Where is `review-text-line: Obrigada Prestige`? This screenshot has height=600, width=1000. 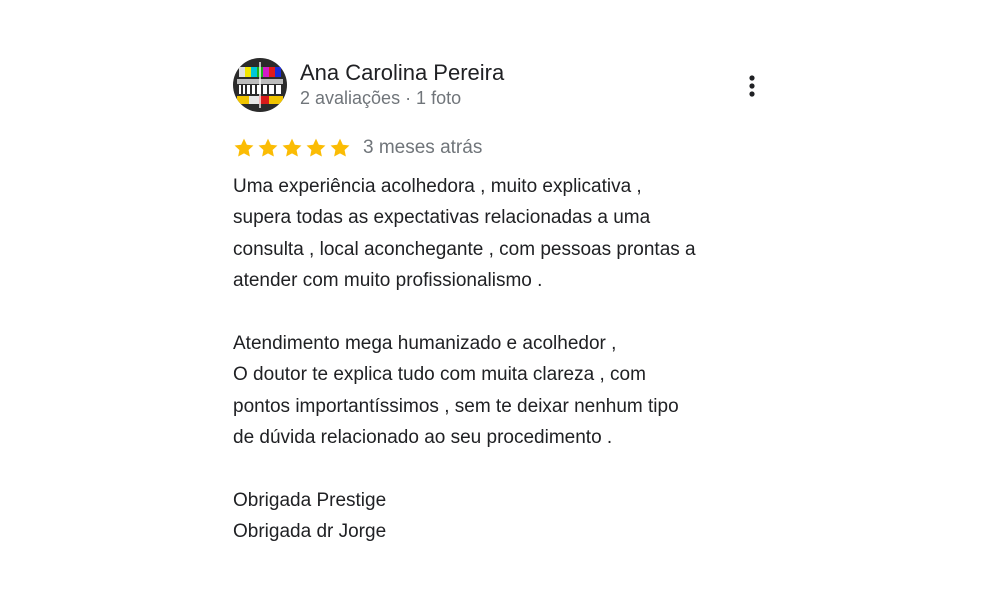
review-text-line: Obrigada Prestige is located at coordinates (310, 501).